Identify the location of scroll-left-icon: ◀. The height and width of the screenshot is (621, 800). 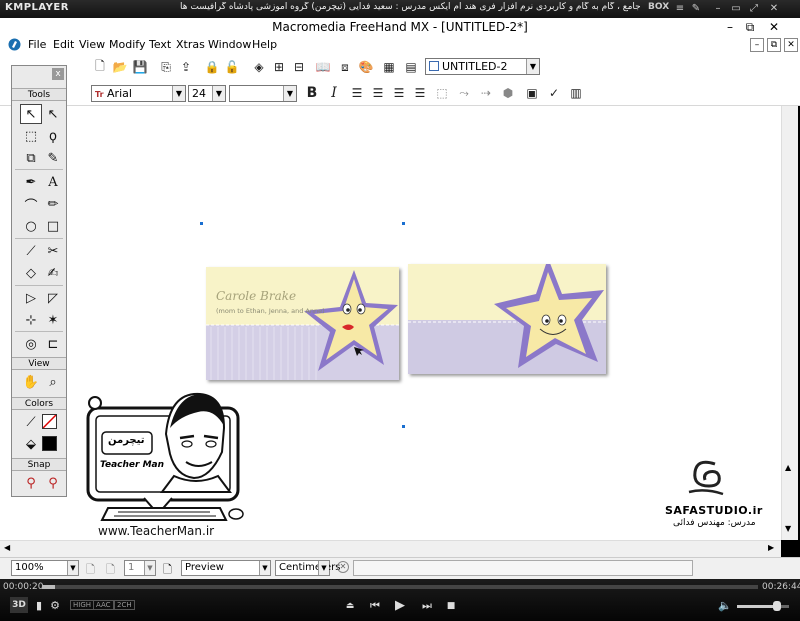
(7, 547).